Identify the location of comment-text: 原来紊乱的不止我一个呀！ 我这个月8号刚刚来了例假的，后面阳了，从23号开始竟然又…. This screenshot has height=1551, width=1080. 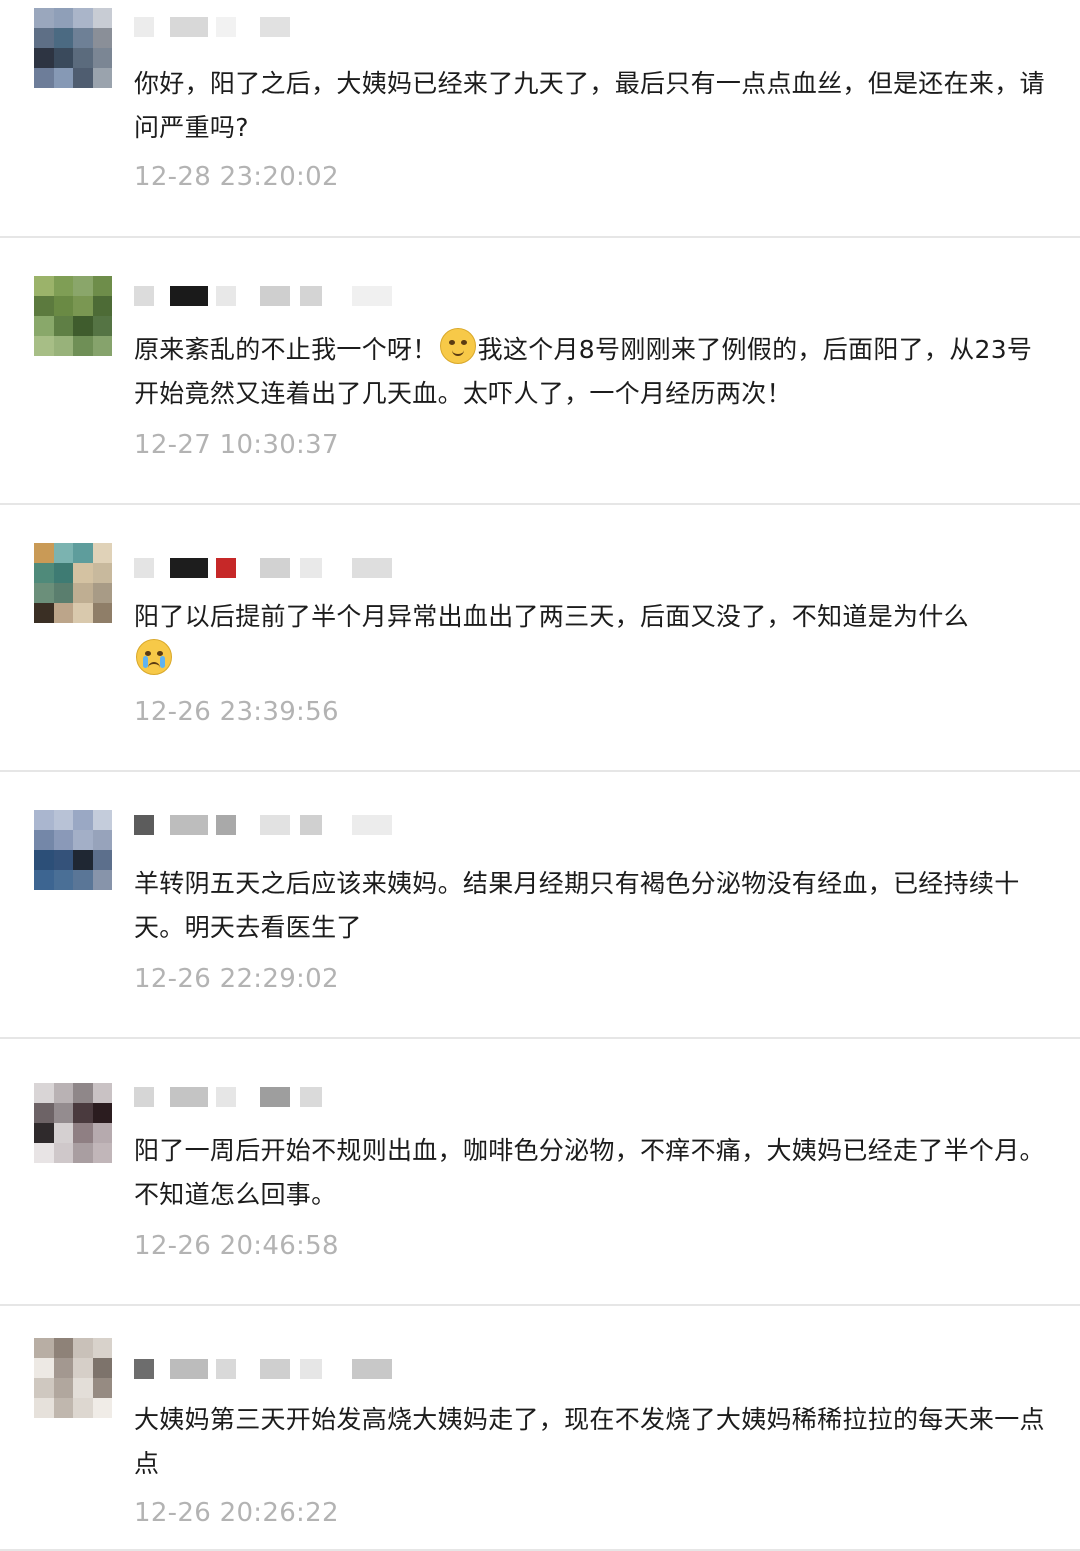
(590, 372).